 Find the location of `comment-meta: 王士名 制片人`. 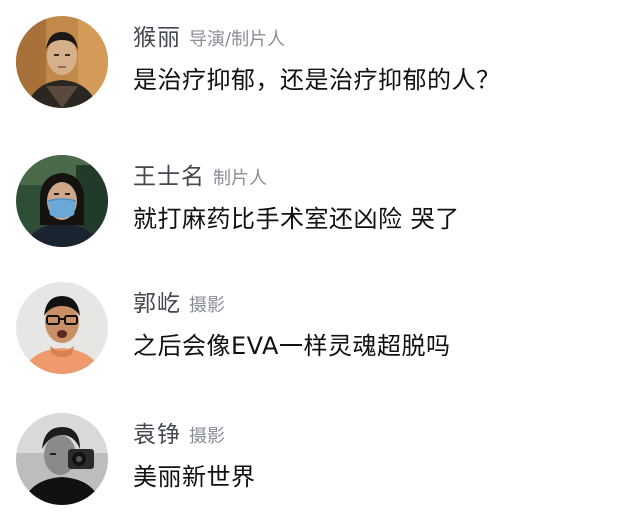

comment-meta: 王士名 制片人 is located at coordinates (200, 174).